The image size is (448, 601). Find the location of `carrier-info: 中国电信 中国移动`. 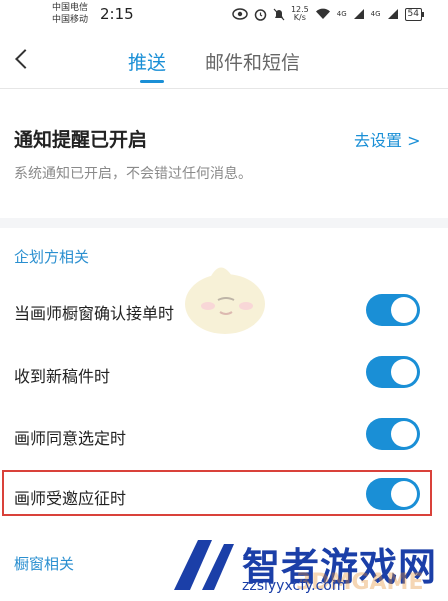

carrier-info: 中国电信 中国移动 is located at coordinates (70, 14).